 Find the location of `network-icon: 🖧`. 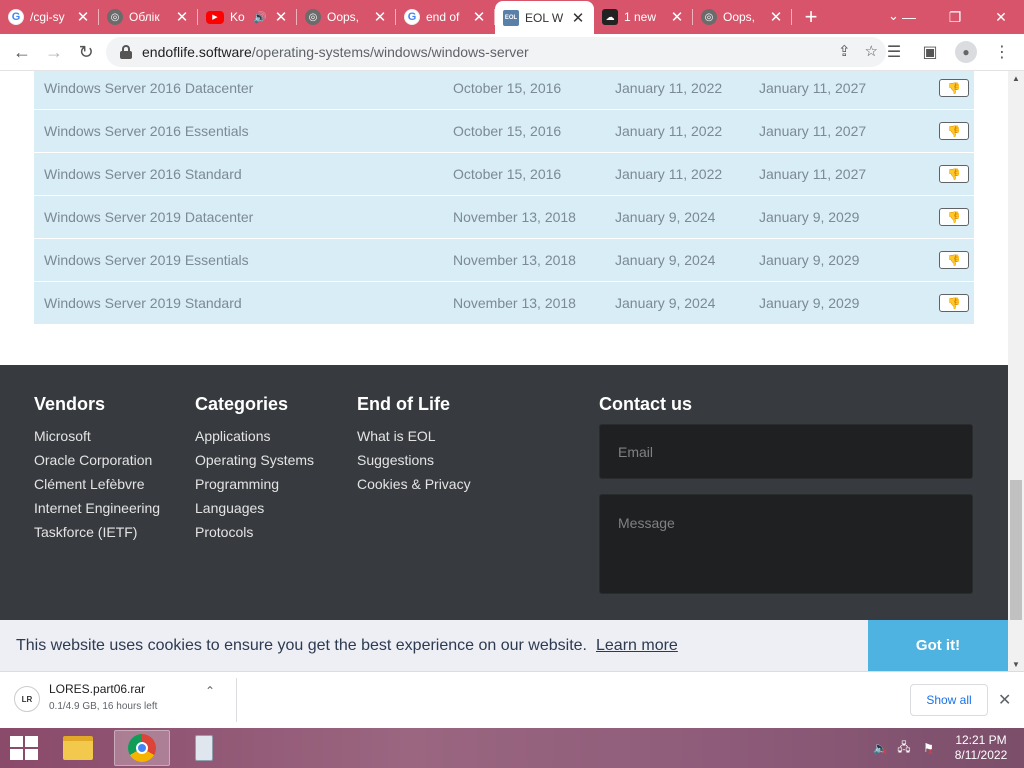

network-icon: 🖧 is located at coordinates (904, 748).